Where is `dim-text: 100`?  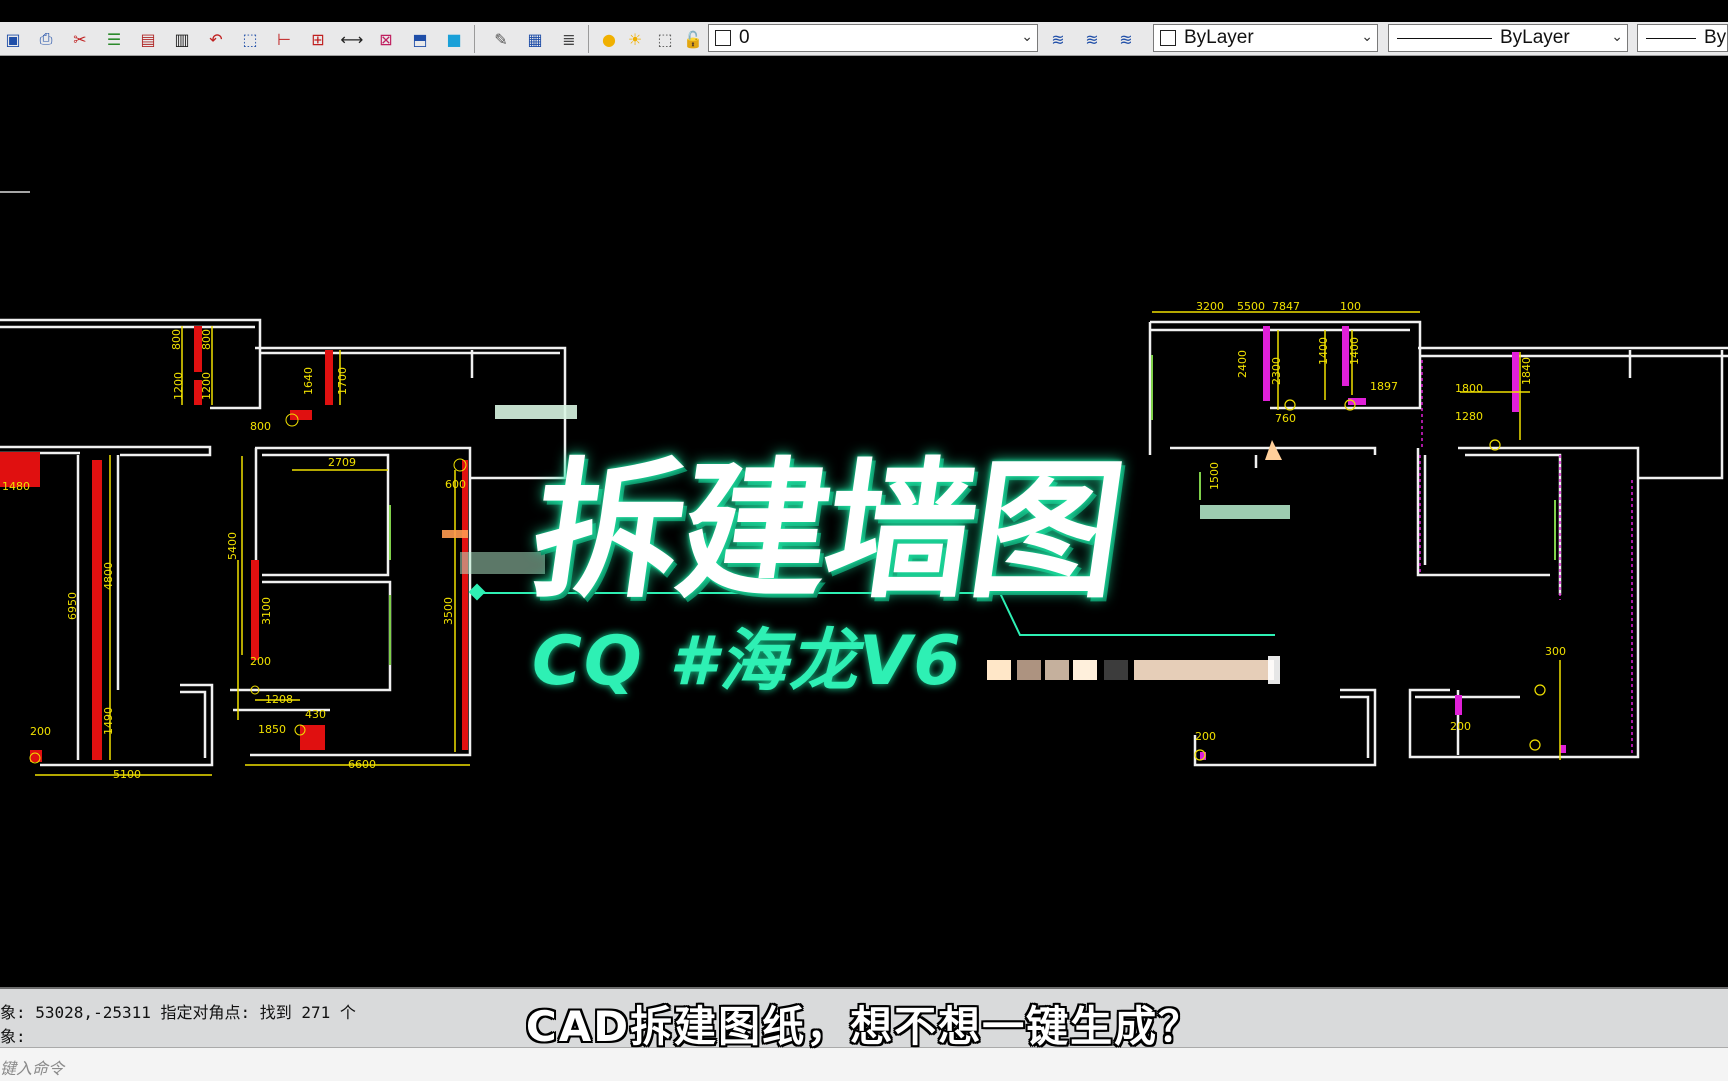
dim-text: 100 is located at coordinates (1350, 306).